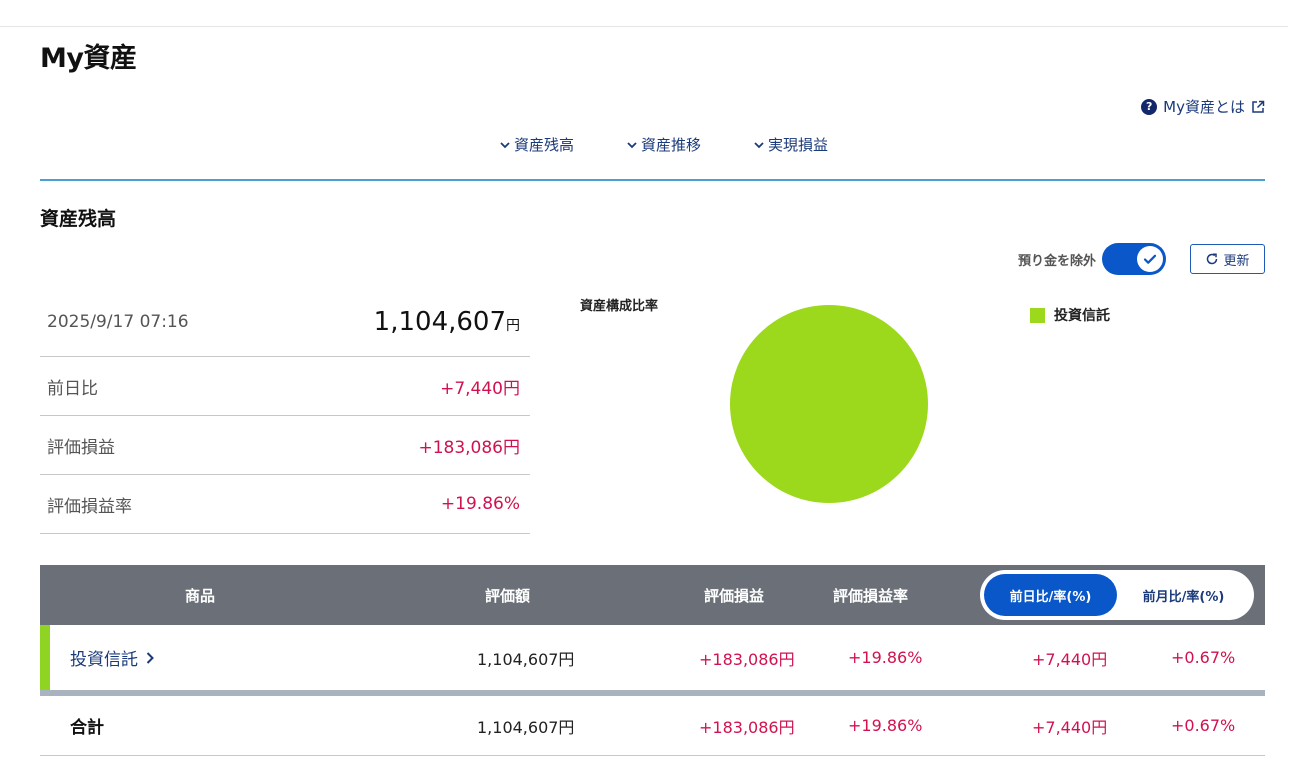 The height and width of the screenshot is (780, 1315). What do you see at coordinates (1203, 657) in the screenshot?
I see `change-rate-cell: +0.67%` at bounding box center [1203, 657].